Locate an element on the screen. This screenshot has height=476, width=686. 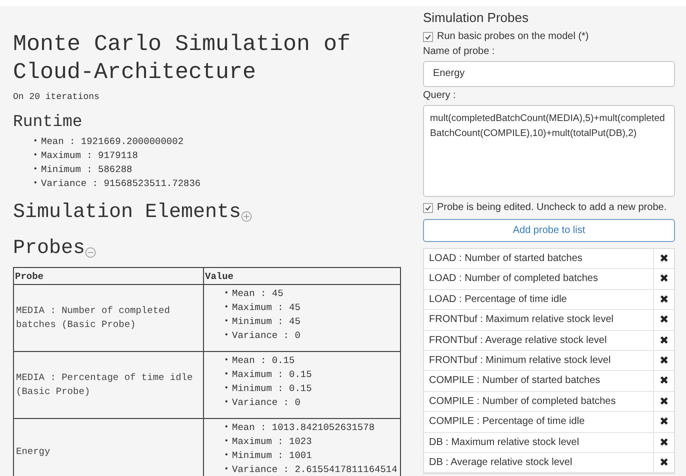
page-title: Monte Carlo Simulation of Cloud-Architecture is located at coordinates (182, 58).